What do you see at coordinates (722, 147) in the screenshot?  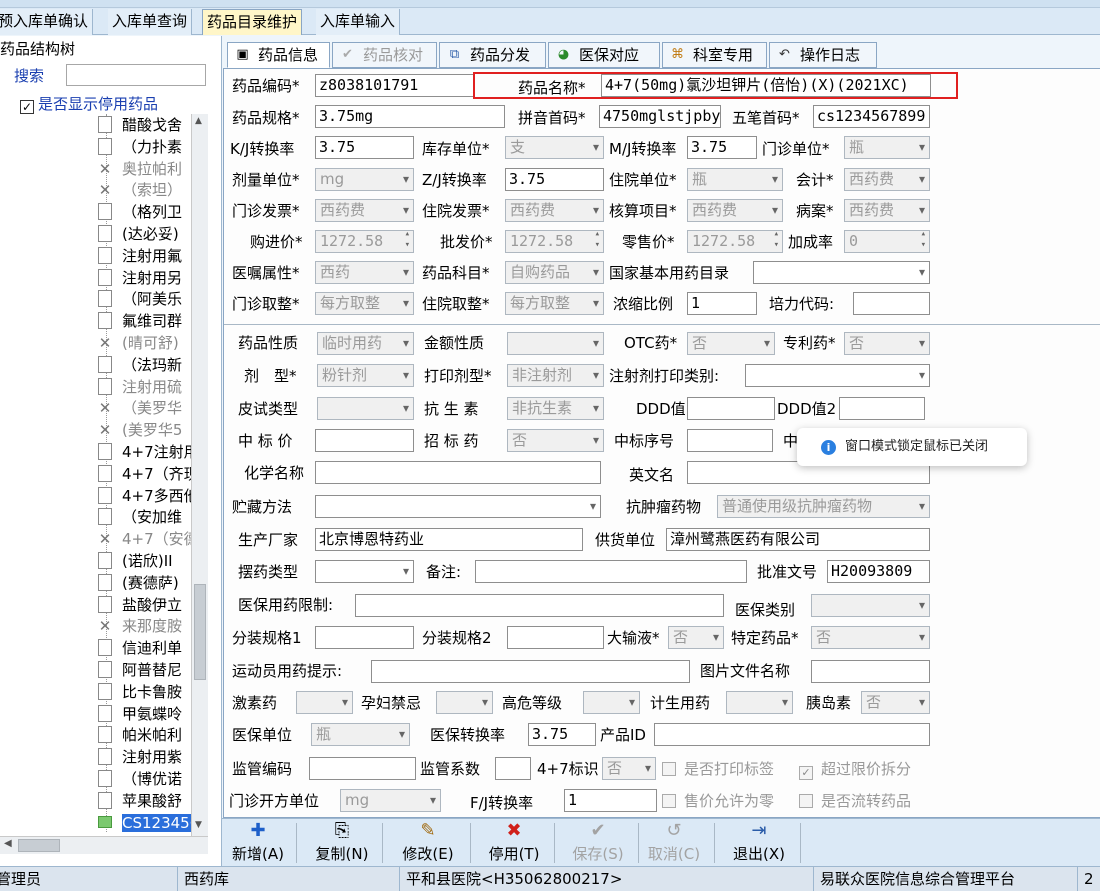 I see `mj-input: 3.75` at bounding box center [722, 147].